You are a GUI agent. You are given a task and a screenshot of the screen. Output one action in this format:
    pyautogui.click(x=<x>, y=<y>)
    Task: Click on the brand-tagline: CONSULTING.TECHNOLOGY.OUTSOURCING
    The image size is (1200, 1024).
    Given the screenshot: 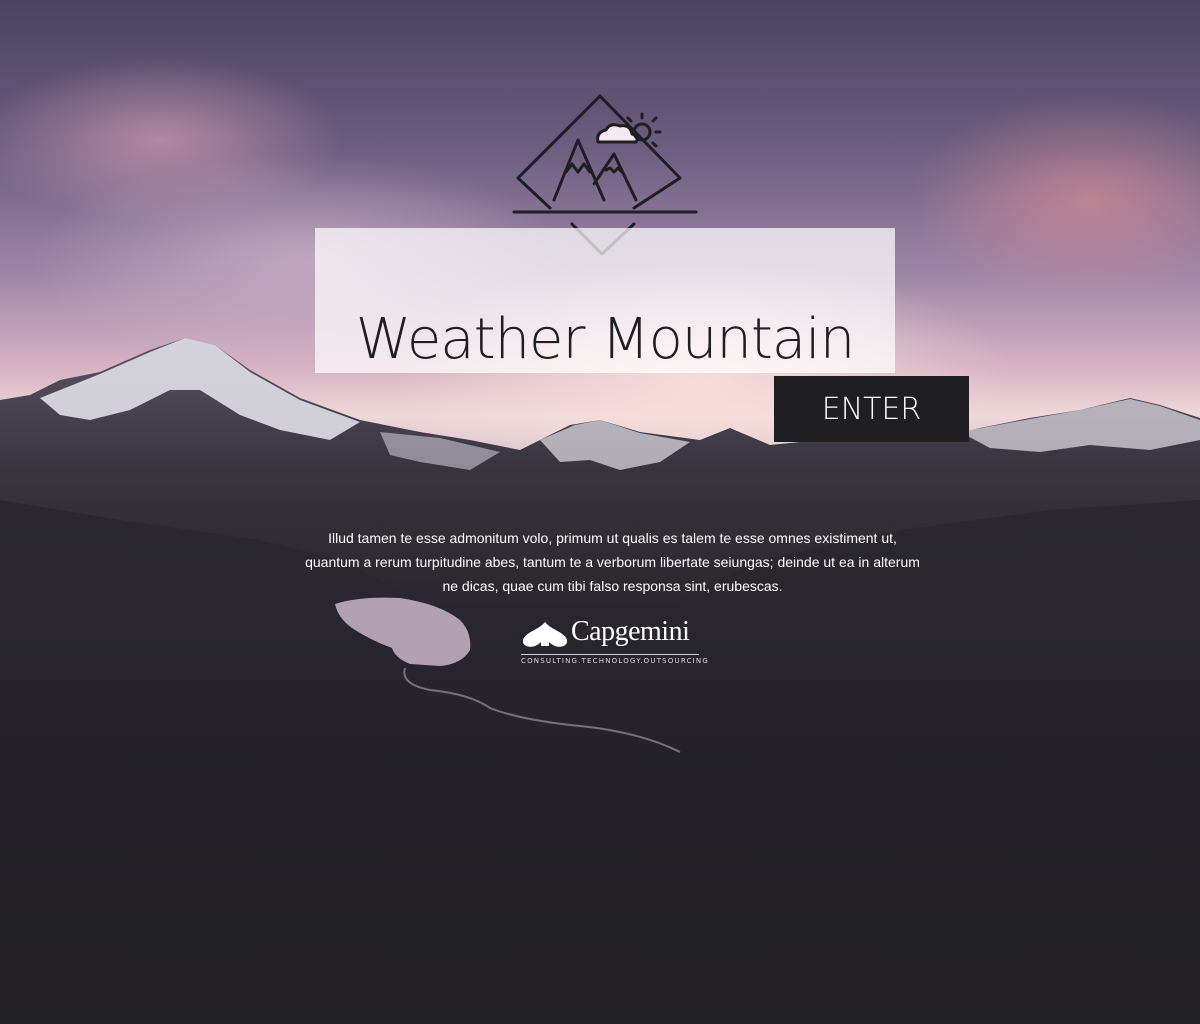 What is the action you would take?
    pyautogui.click(x=614, y=659)
    